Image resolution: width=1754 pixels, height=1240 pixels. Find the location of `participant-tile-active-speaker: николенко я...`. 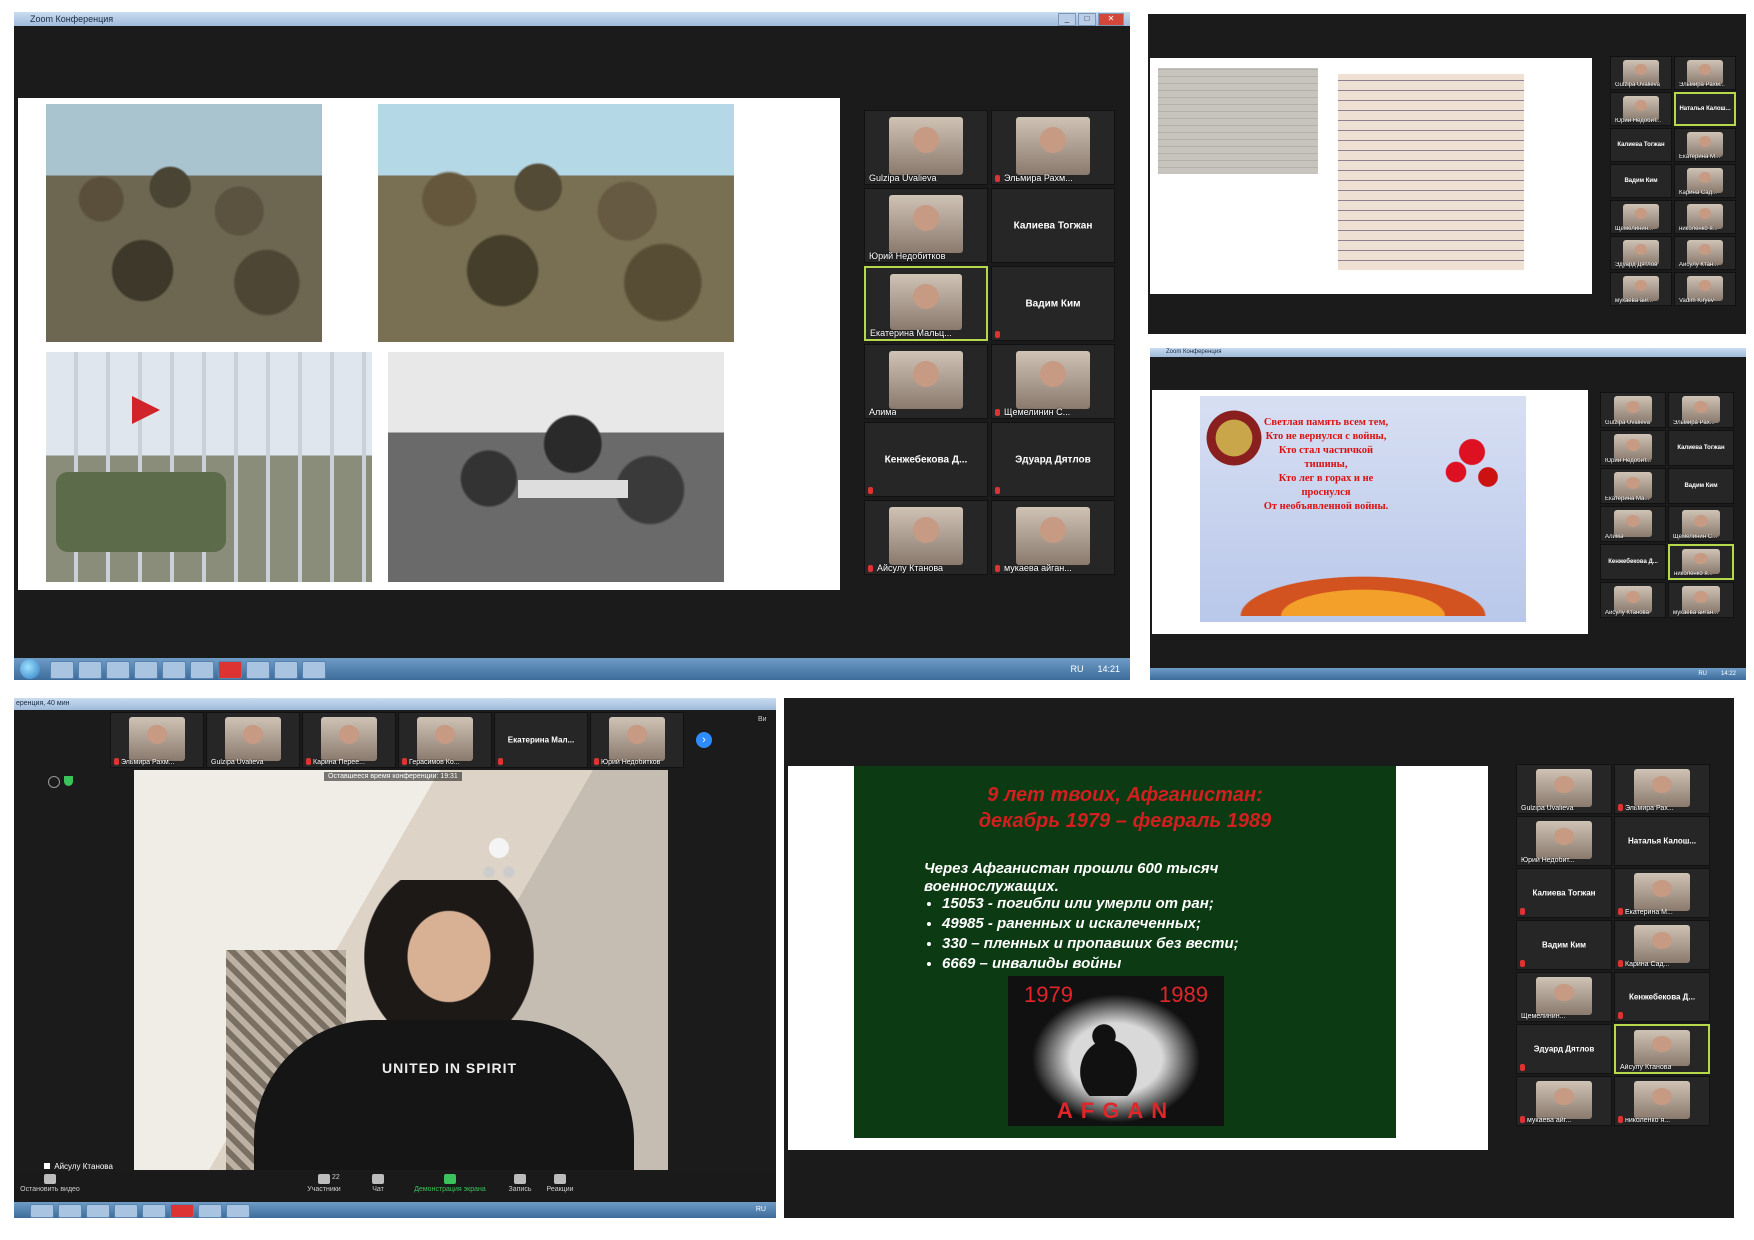

participant-tile-active-speaker: николенко я... is located at coordinates (1701, 562).